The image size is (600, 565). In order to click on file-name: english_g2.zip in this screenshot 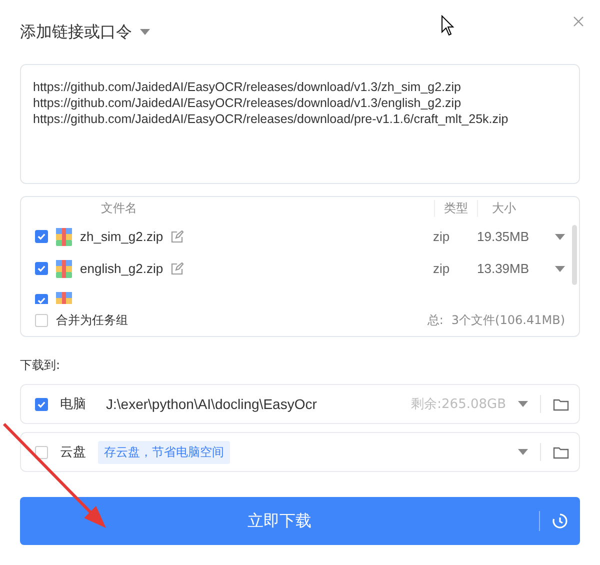, I will do `click(122, 268)`.